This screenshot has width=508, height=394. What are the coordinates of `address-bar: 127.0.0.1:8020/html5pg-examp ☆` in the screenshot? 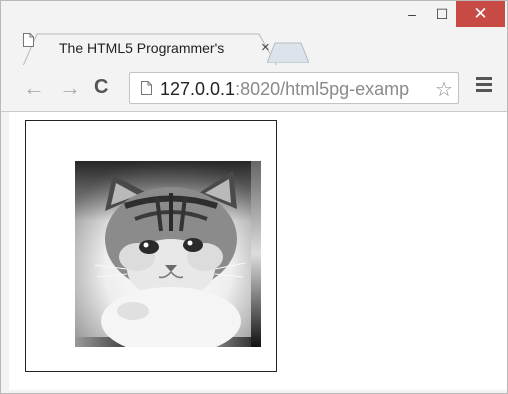 It's located at (294, 88).